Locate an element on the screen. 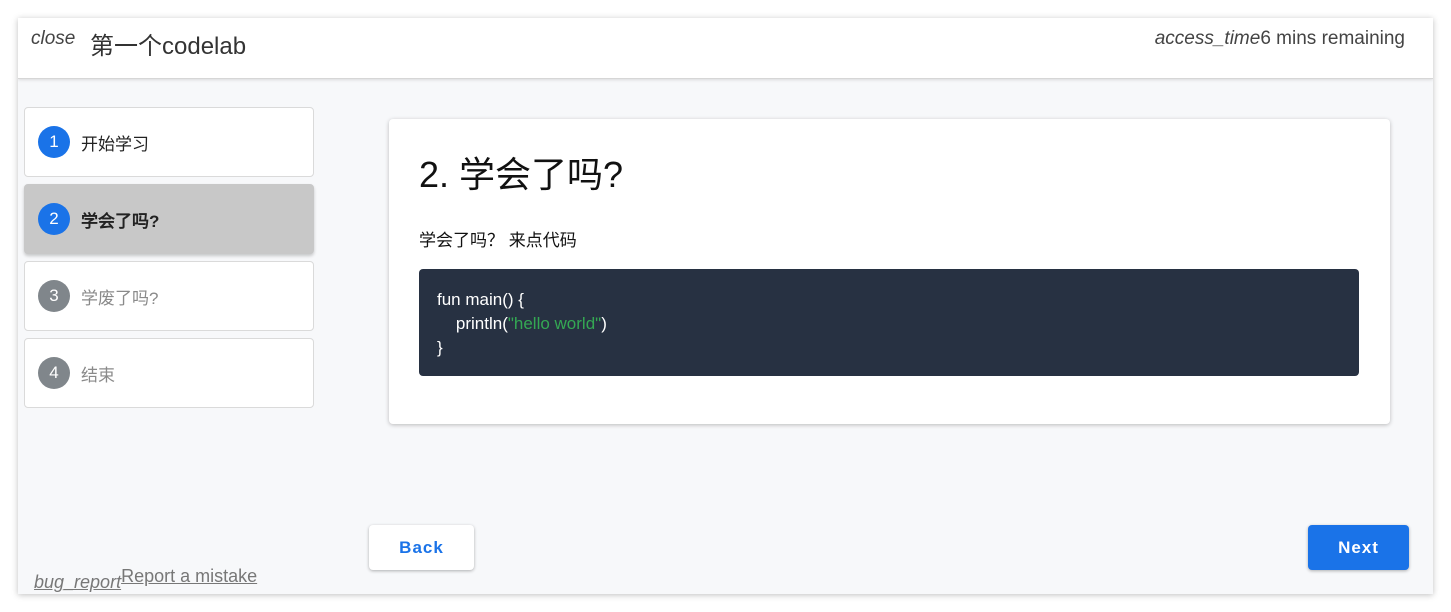 The width and height of the screenshot is (1451, 612). code-line: fun main() { is located at coordinates (480, 299).